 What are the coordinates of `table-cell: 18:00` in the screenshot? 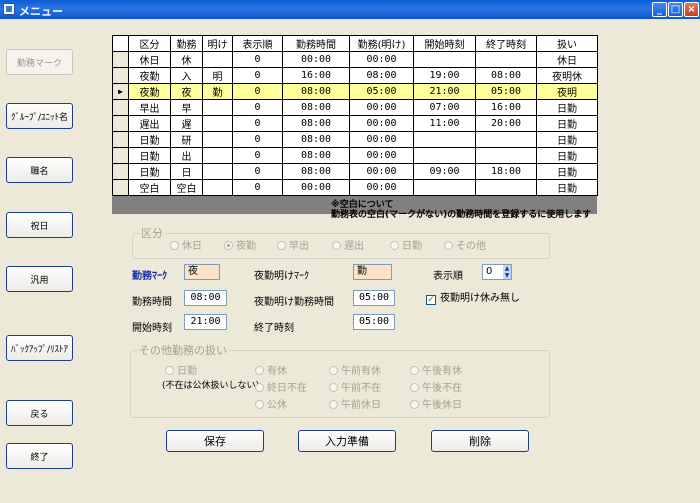 It's located at (506, 171).